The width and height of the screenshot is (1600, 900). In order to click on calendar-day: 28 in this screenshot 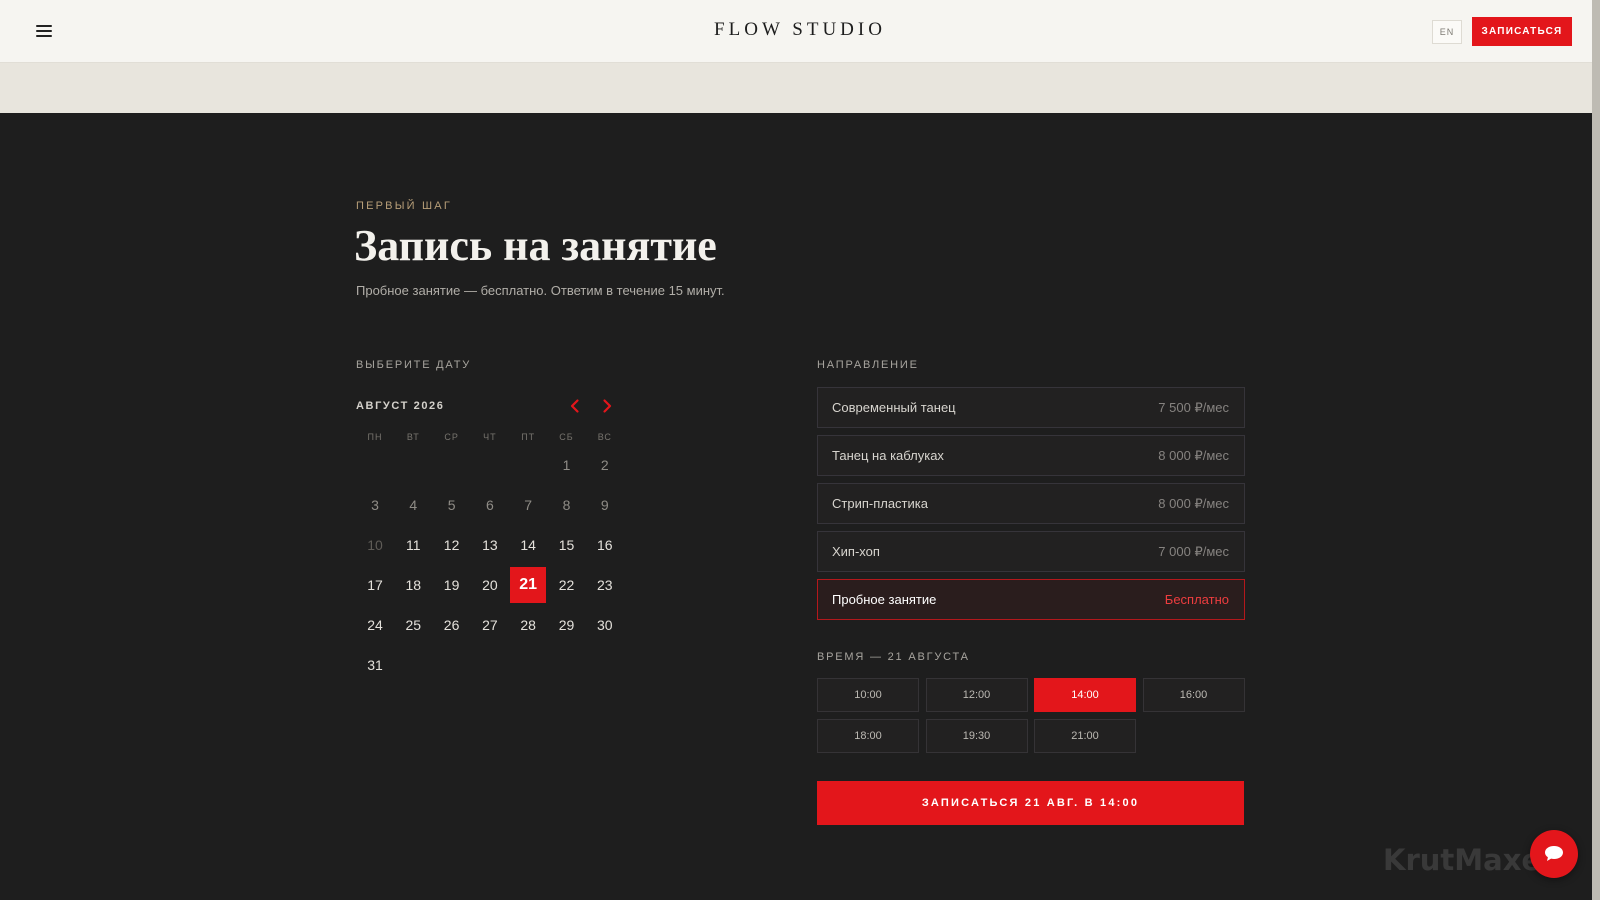, I will do `click(528, 625)`.